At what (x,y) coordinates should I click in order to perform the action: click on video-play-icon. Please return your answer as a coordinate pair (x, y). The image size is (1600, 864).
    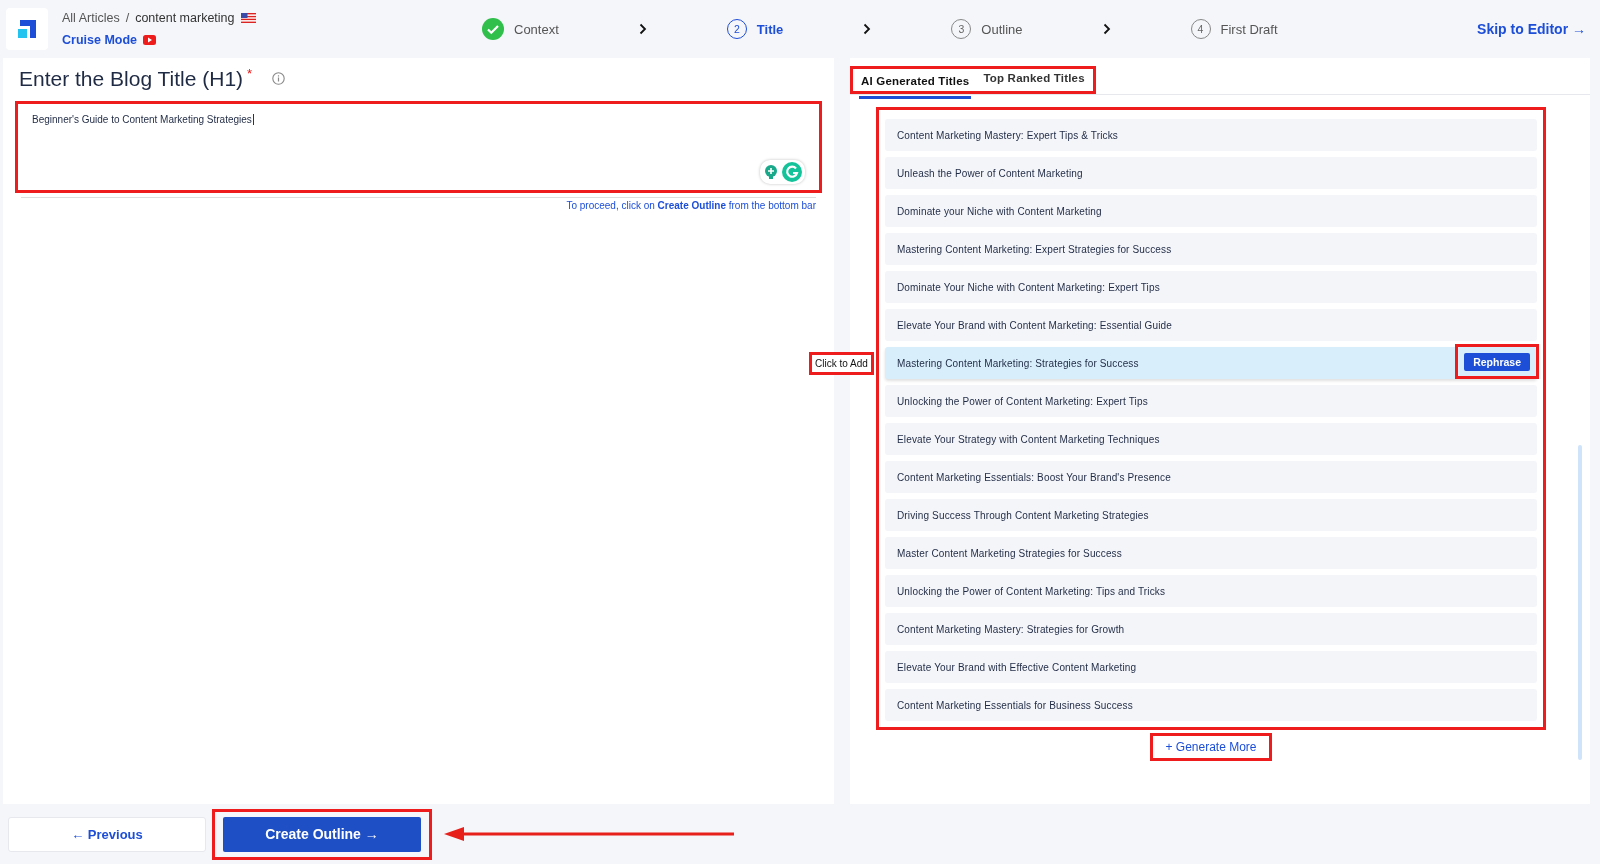
    Looking at the image, I should click on (149, 40).